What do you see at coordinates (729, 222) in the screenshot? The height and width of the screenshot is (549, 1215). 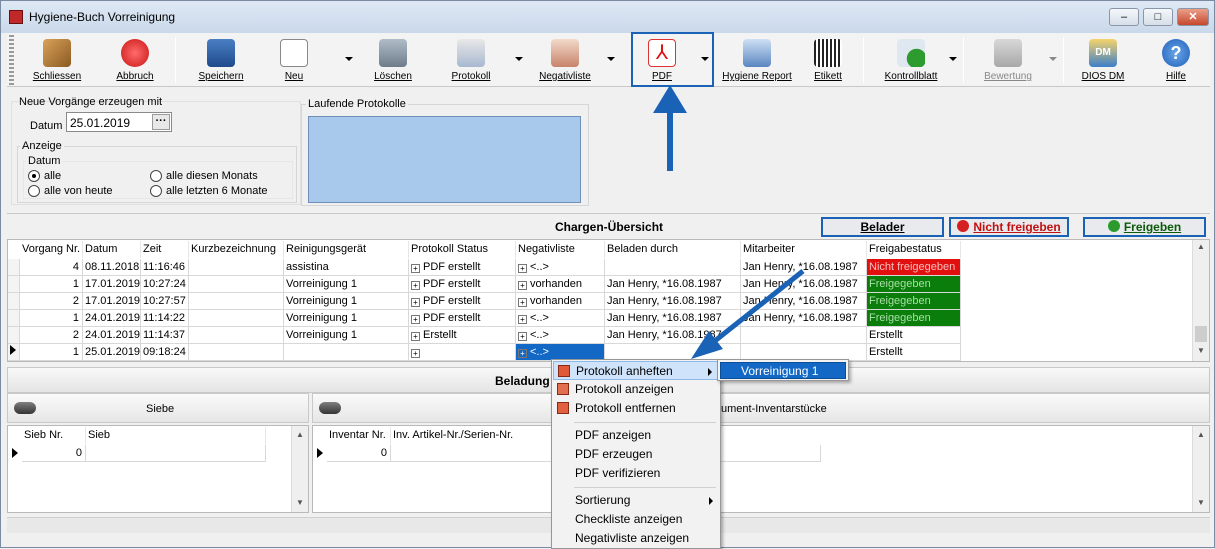 I see `annotation-arrows` at bounding box center [729, 222].